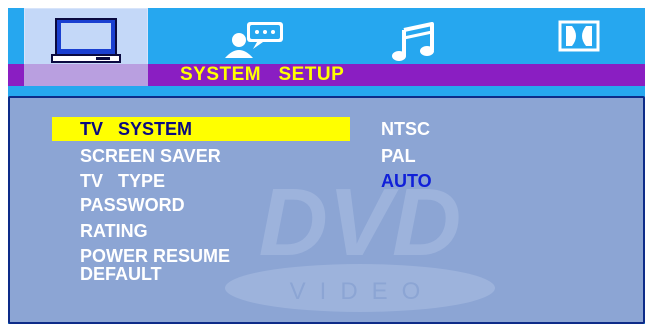 The width and height of the screenshot is (653, 331). What do you see at coordinates (108, 181) in the screenshot?
I see `menu-item-tv-type: TV TYPE` at bounding box center [108, 181].